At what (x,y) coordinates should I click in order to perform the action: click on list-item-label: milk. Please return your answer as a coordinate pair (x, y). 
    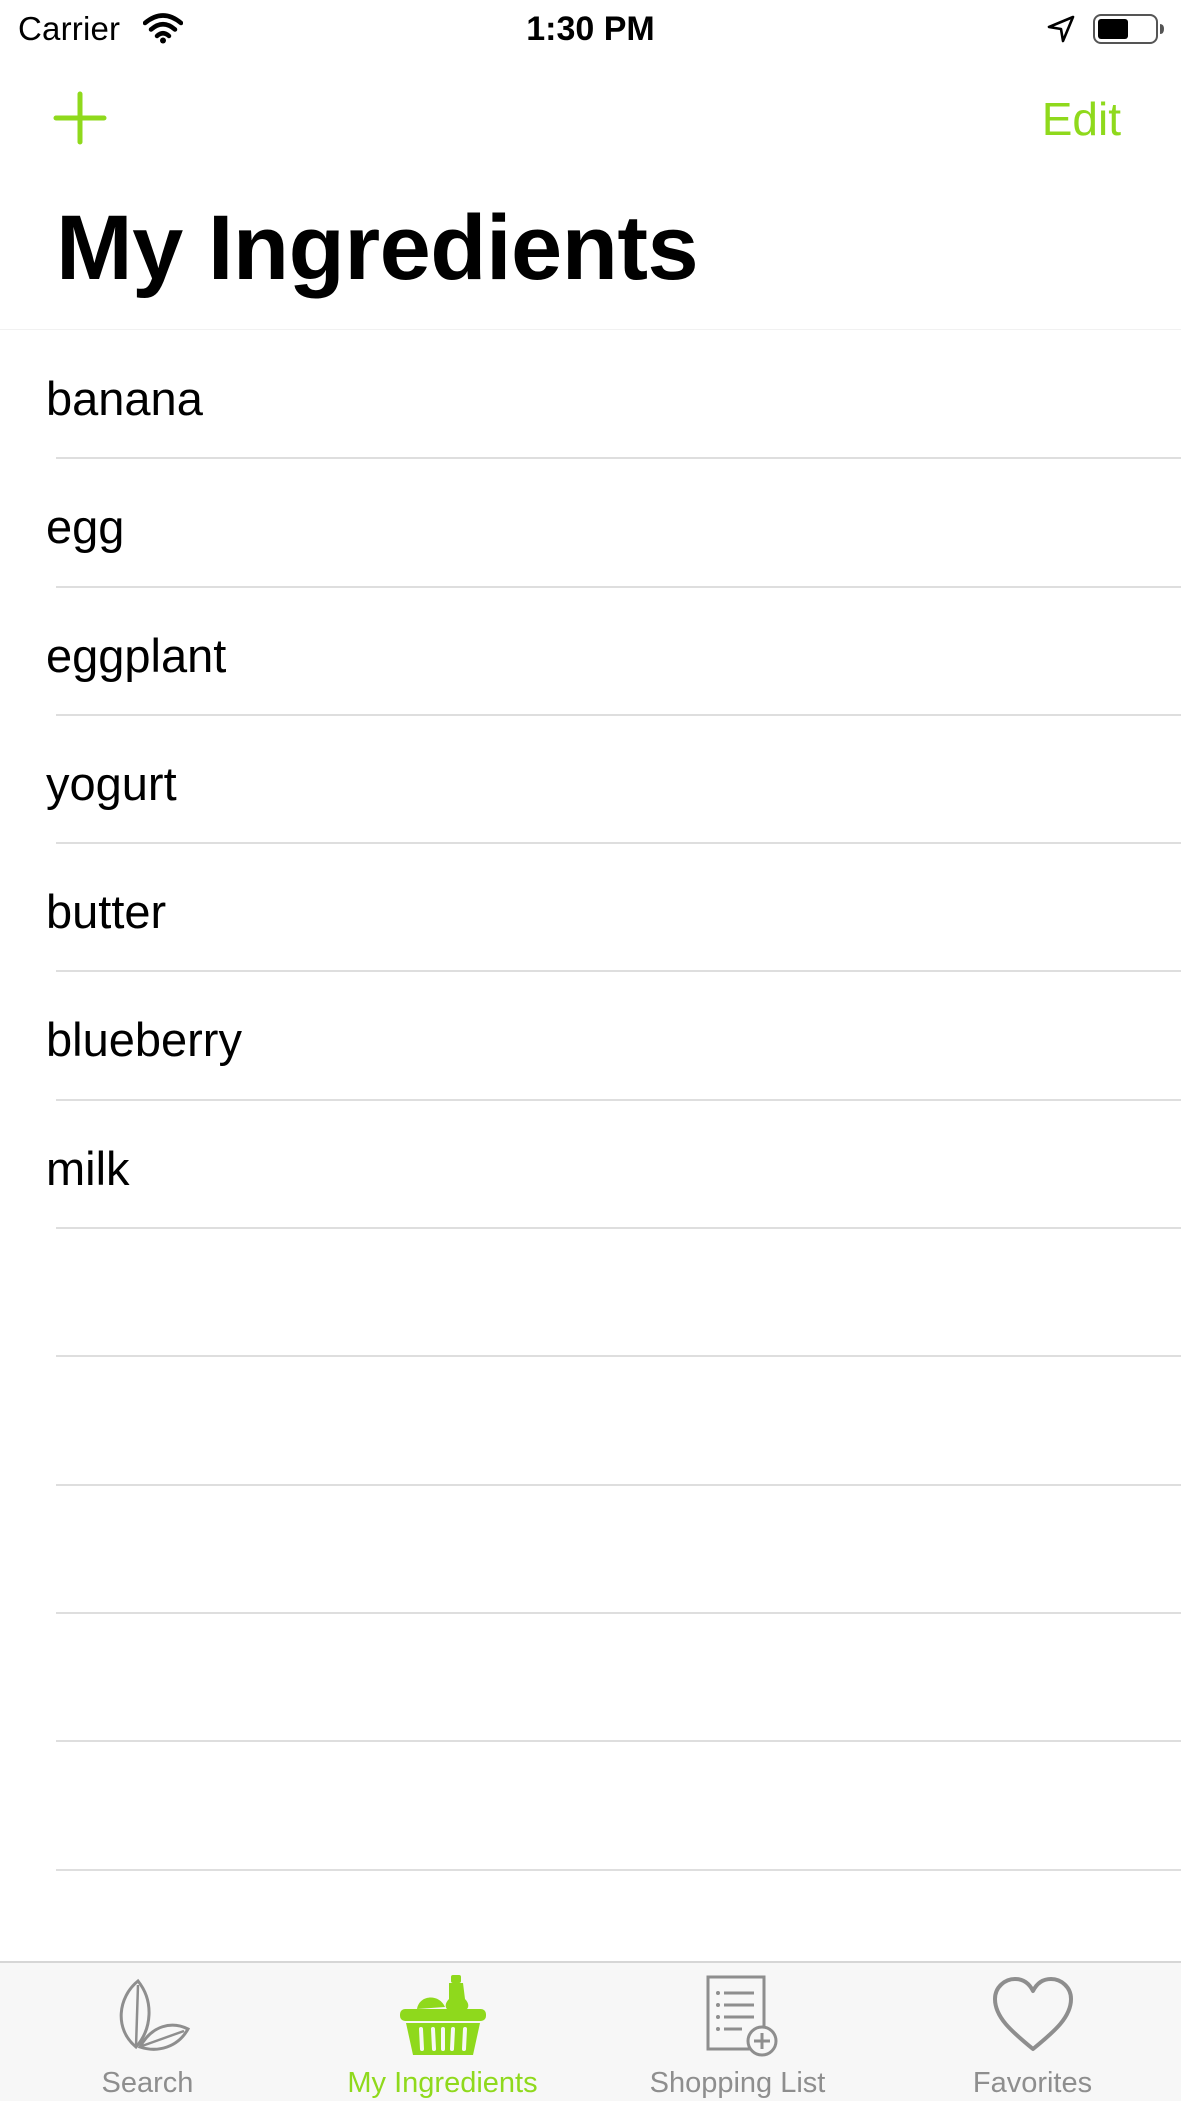
    Looking at the image, I should click on (88, 1168).